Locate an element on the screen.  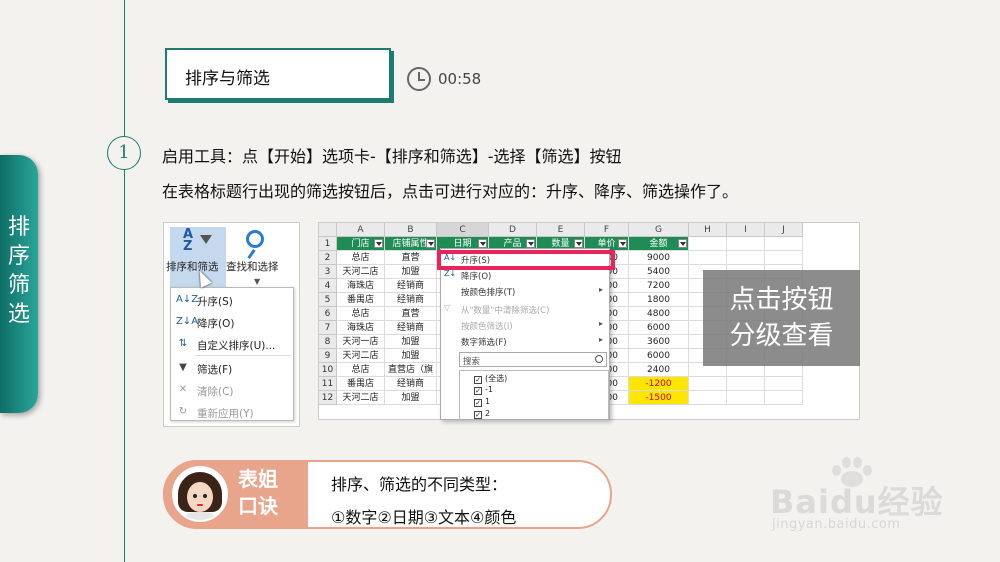
row-header: 8 is located at coordinates (328, 342).